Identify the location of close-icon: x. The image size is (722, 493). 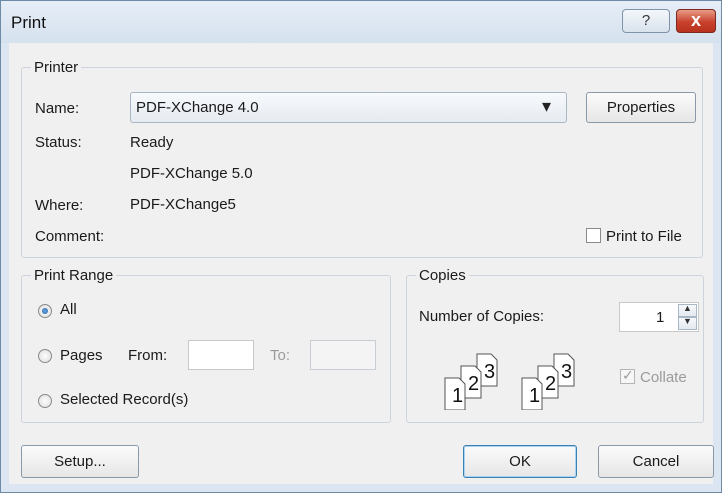
(695, 20).